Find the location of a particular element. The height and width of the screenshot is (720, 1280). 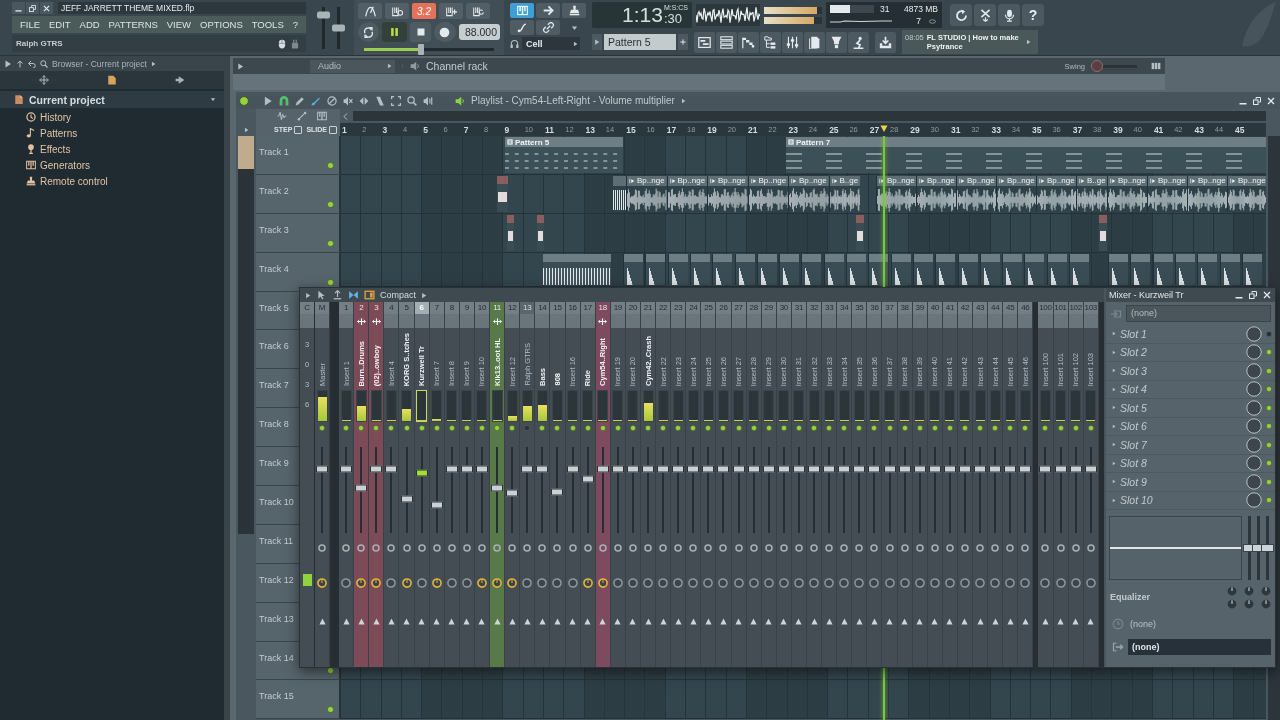

play-button is located at coordinates (395, 32).